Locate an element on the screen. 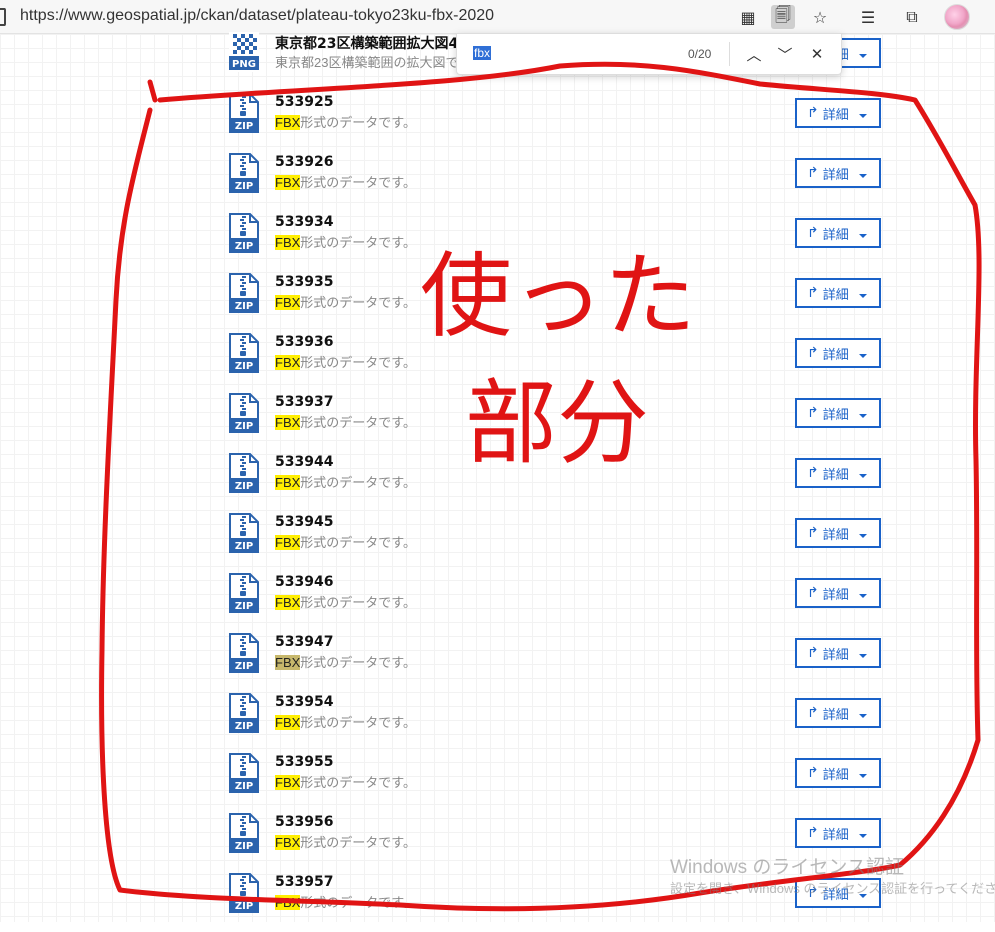  resource-title: 533957 is located at coordinates (304, 882).